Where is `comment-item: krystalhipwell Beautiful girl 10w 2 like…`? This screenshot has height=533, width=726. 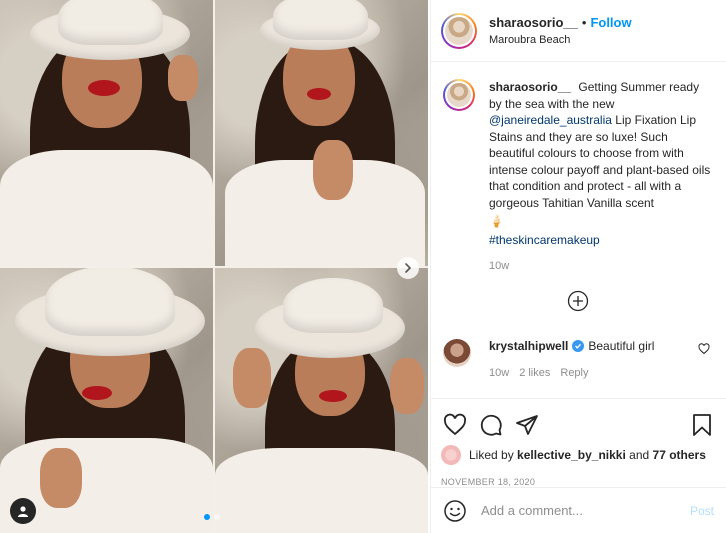
comment-item: krystalhipwell Beautiful girl 10w 2 like… is located at coordinates (578, 359).